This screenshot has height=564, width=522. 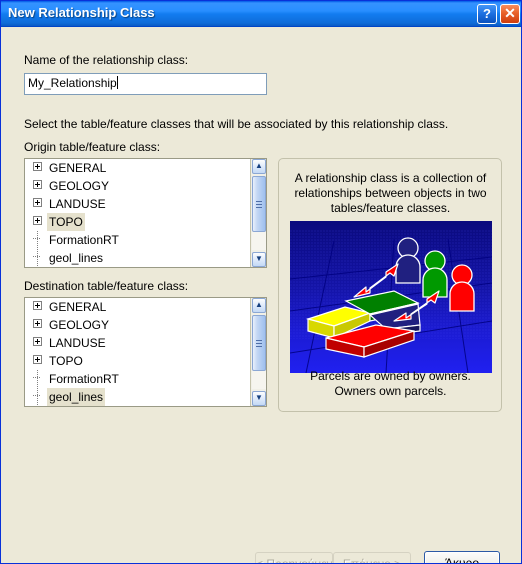 What do you see at coordinates (106, 286) in the screenshot?
I see `destination-label: Destination table/feature class:` at bounding box center [106, 286].